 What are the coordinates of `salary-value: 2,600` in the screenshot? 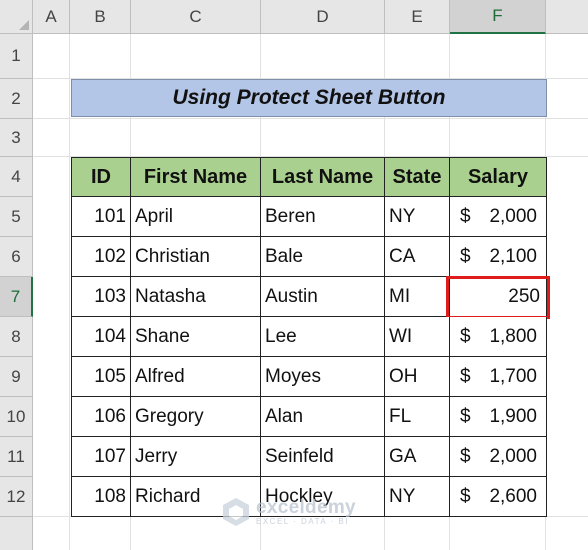 It's located at (513, 496).